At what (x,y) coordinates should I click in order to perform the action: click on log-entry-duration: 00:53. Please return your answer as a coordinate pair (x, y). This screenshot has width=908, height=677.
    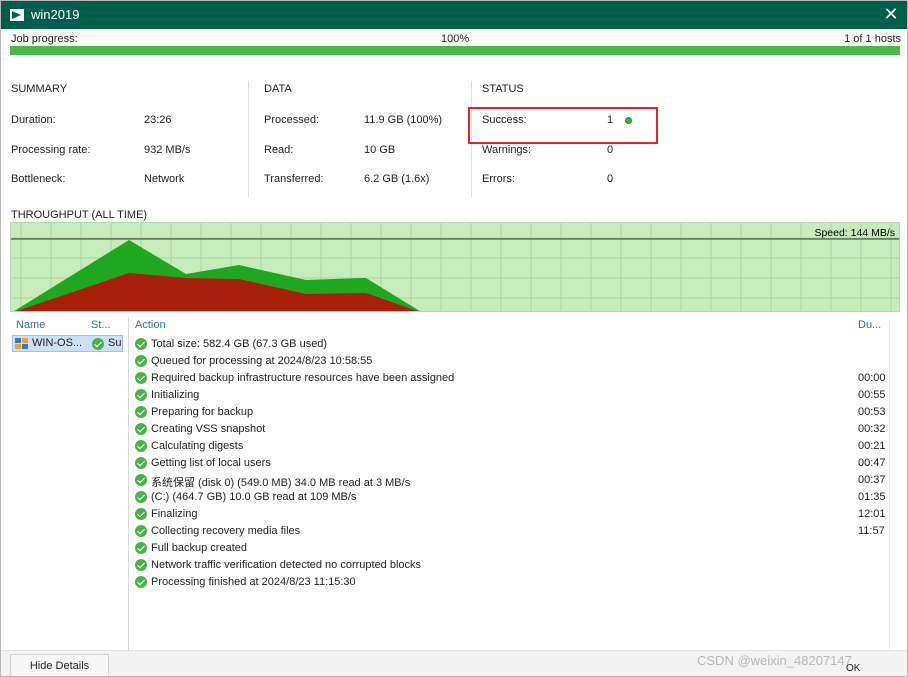
    Looking at the image, I should click on (872, 412).